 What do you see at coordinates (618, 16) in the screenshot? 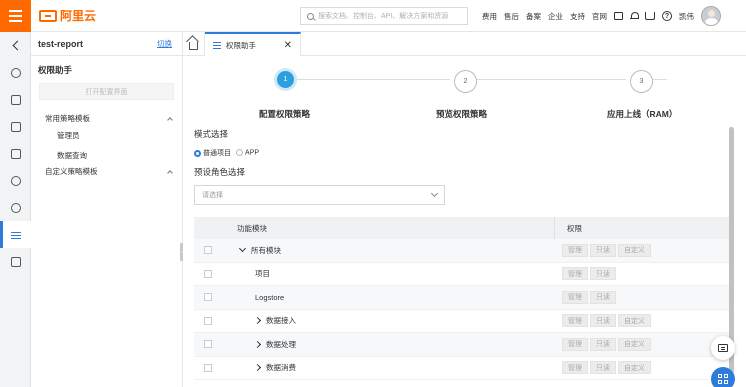
I see `terminal-icon` at bounding box center [618, 16].